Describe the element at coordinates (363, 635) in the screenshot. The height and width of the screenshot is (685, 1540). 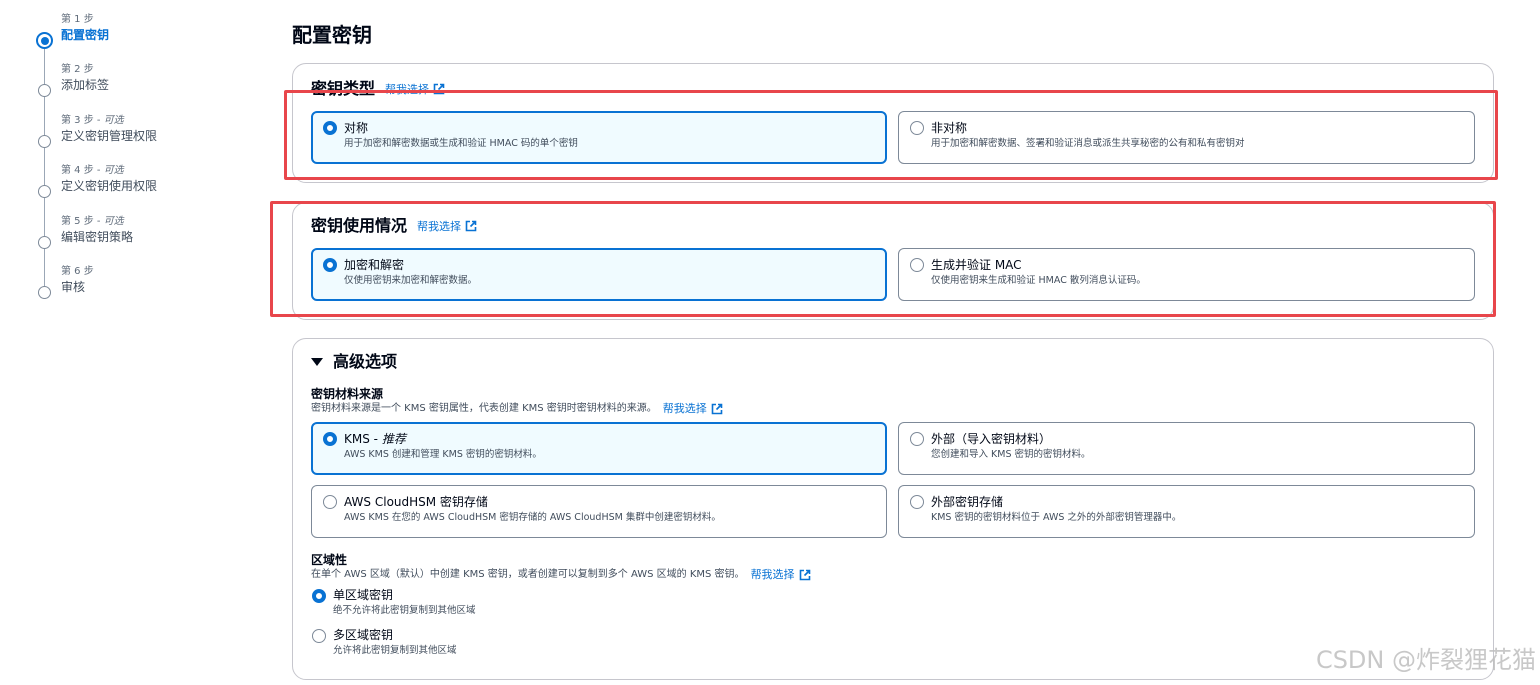
I see `option-title: 多区域密钥` at that location.